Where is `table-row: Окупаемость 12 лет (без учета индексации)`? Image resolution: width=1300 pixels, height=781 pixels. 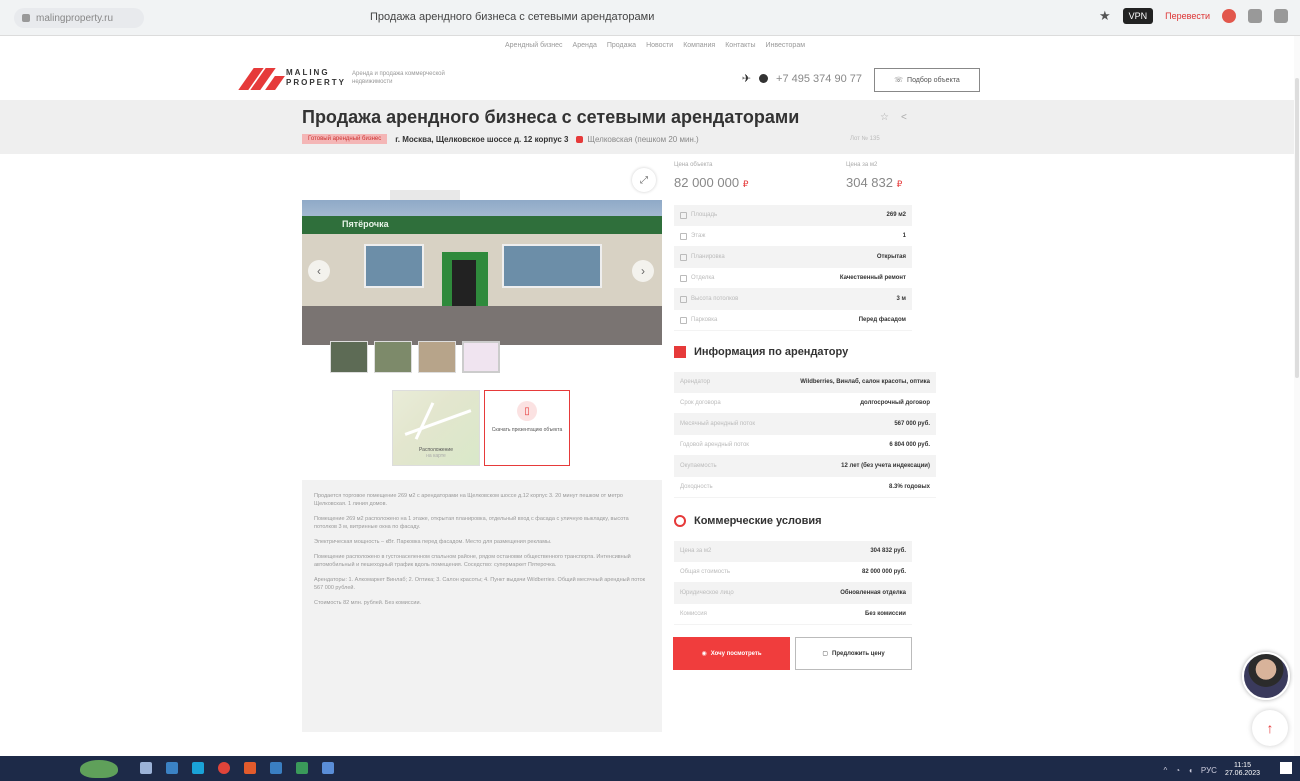
table-row: Окупаемость 12 лет (без учета индексации) is located at coordinates (805, 466).